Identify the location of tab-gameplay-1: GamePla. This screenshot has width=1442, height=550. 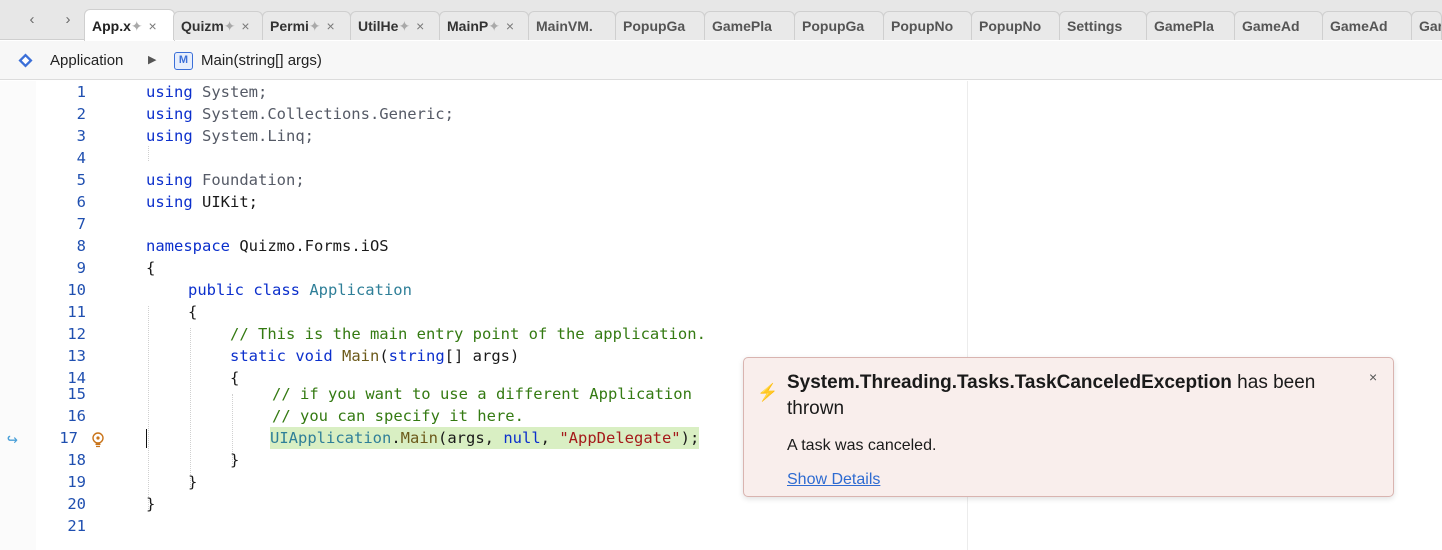
(749, 25).